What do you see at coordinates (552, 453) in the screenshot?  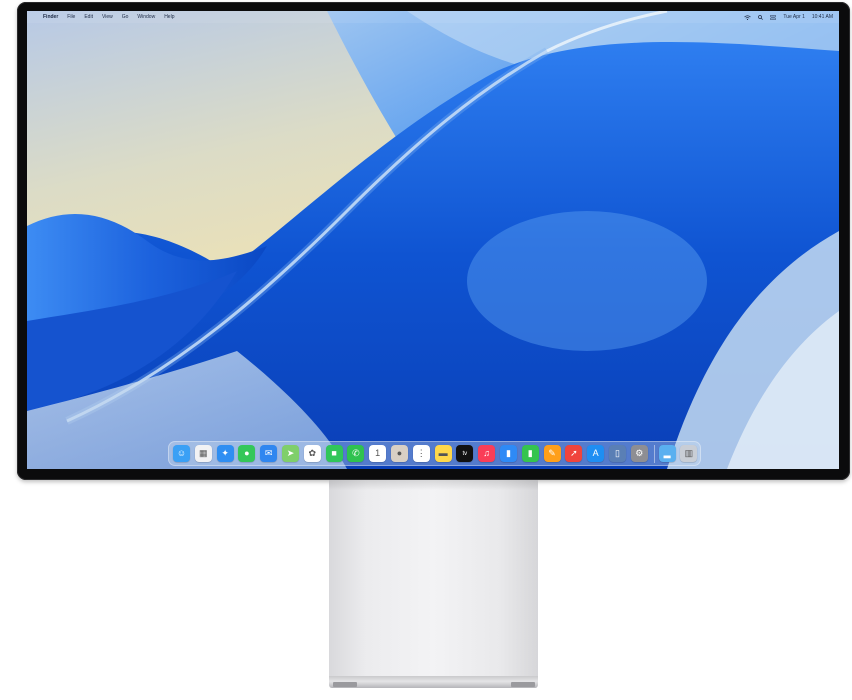 I see `pages-icon: ✎` at bounding box center [552, 453].